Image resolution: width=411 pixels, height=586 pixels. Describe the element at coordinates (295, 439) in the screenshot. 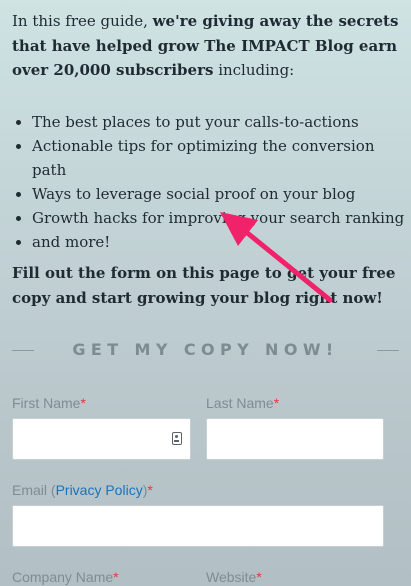

I see `last-name-input` at that location.